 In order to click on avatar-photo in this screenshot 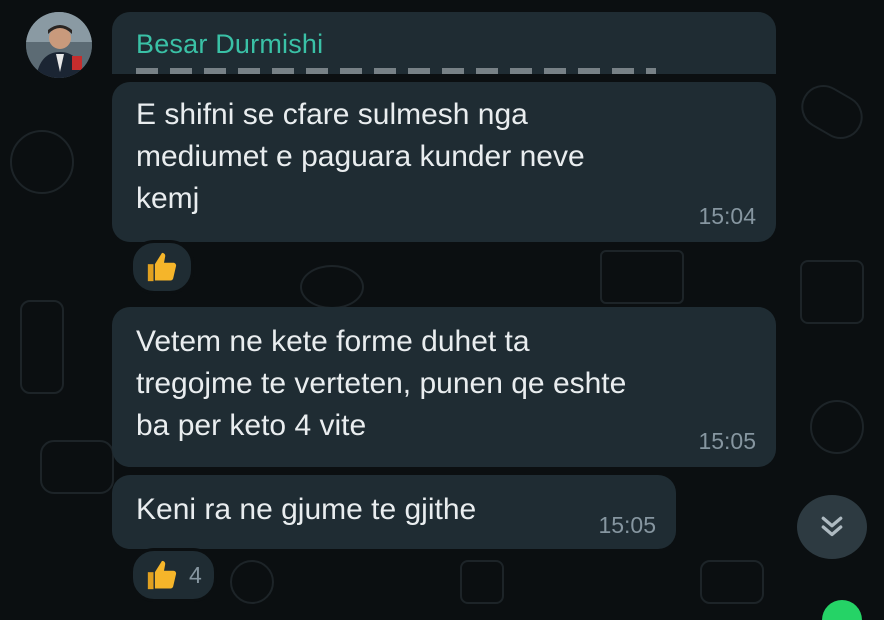, I will do `click(59, 45)`.